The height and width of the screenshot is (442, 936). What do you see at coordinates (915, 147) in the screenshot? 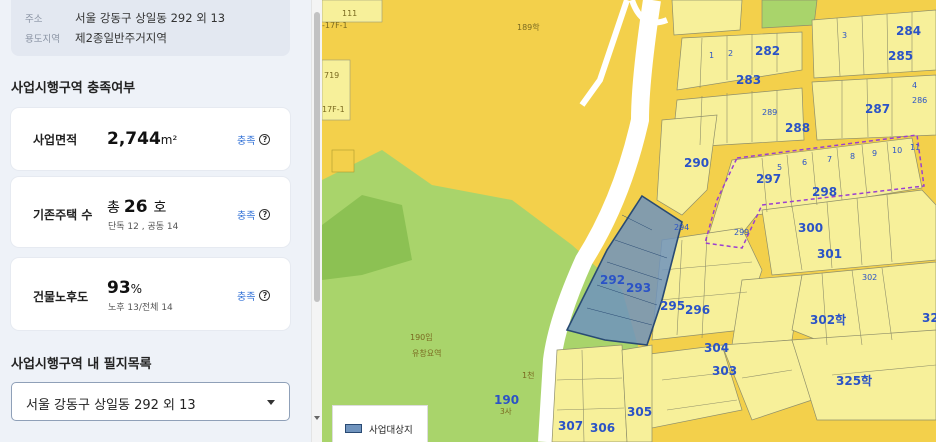
I see `parcel-small-number: 11` at bounding box center [915, 147].